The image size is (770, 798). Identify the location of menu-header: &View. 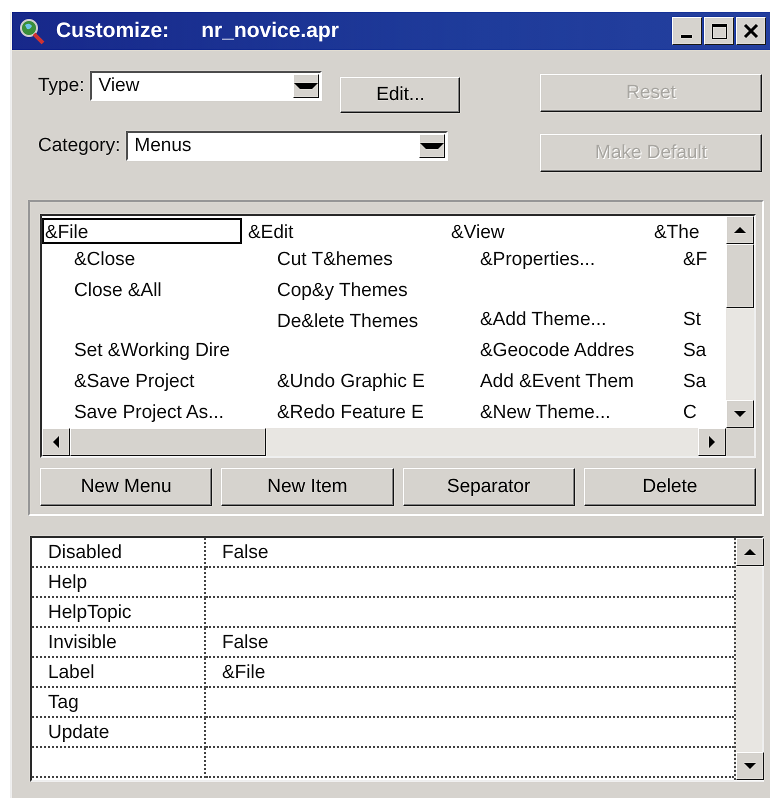
(549, 231).